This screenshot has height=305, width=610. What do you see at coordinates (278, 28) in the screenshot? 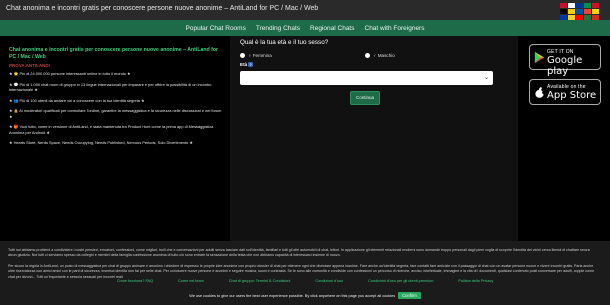
I see `nav-trending-chats: Trending Chats` at bounding box center [278, 28].